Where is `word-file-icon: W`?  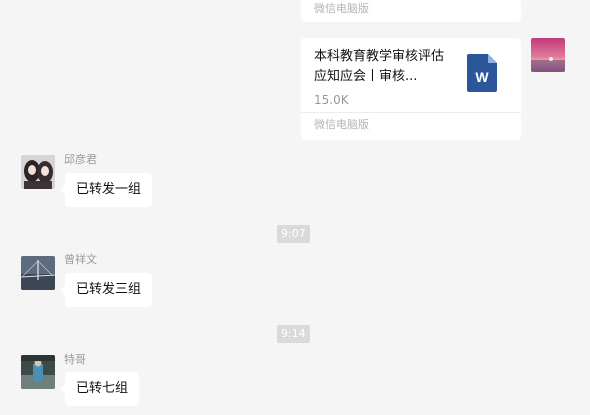
word-file-icon: W is located at coordinates (482, 73).